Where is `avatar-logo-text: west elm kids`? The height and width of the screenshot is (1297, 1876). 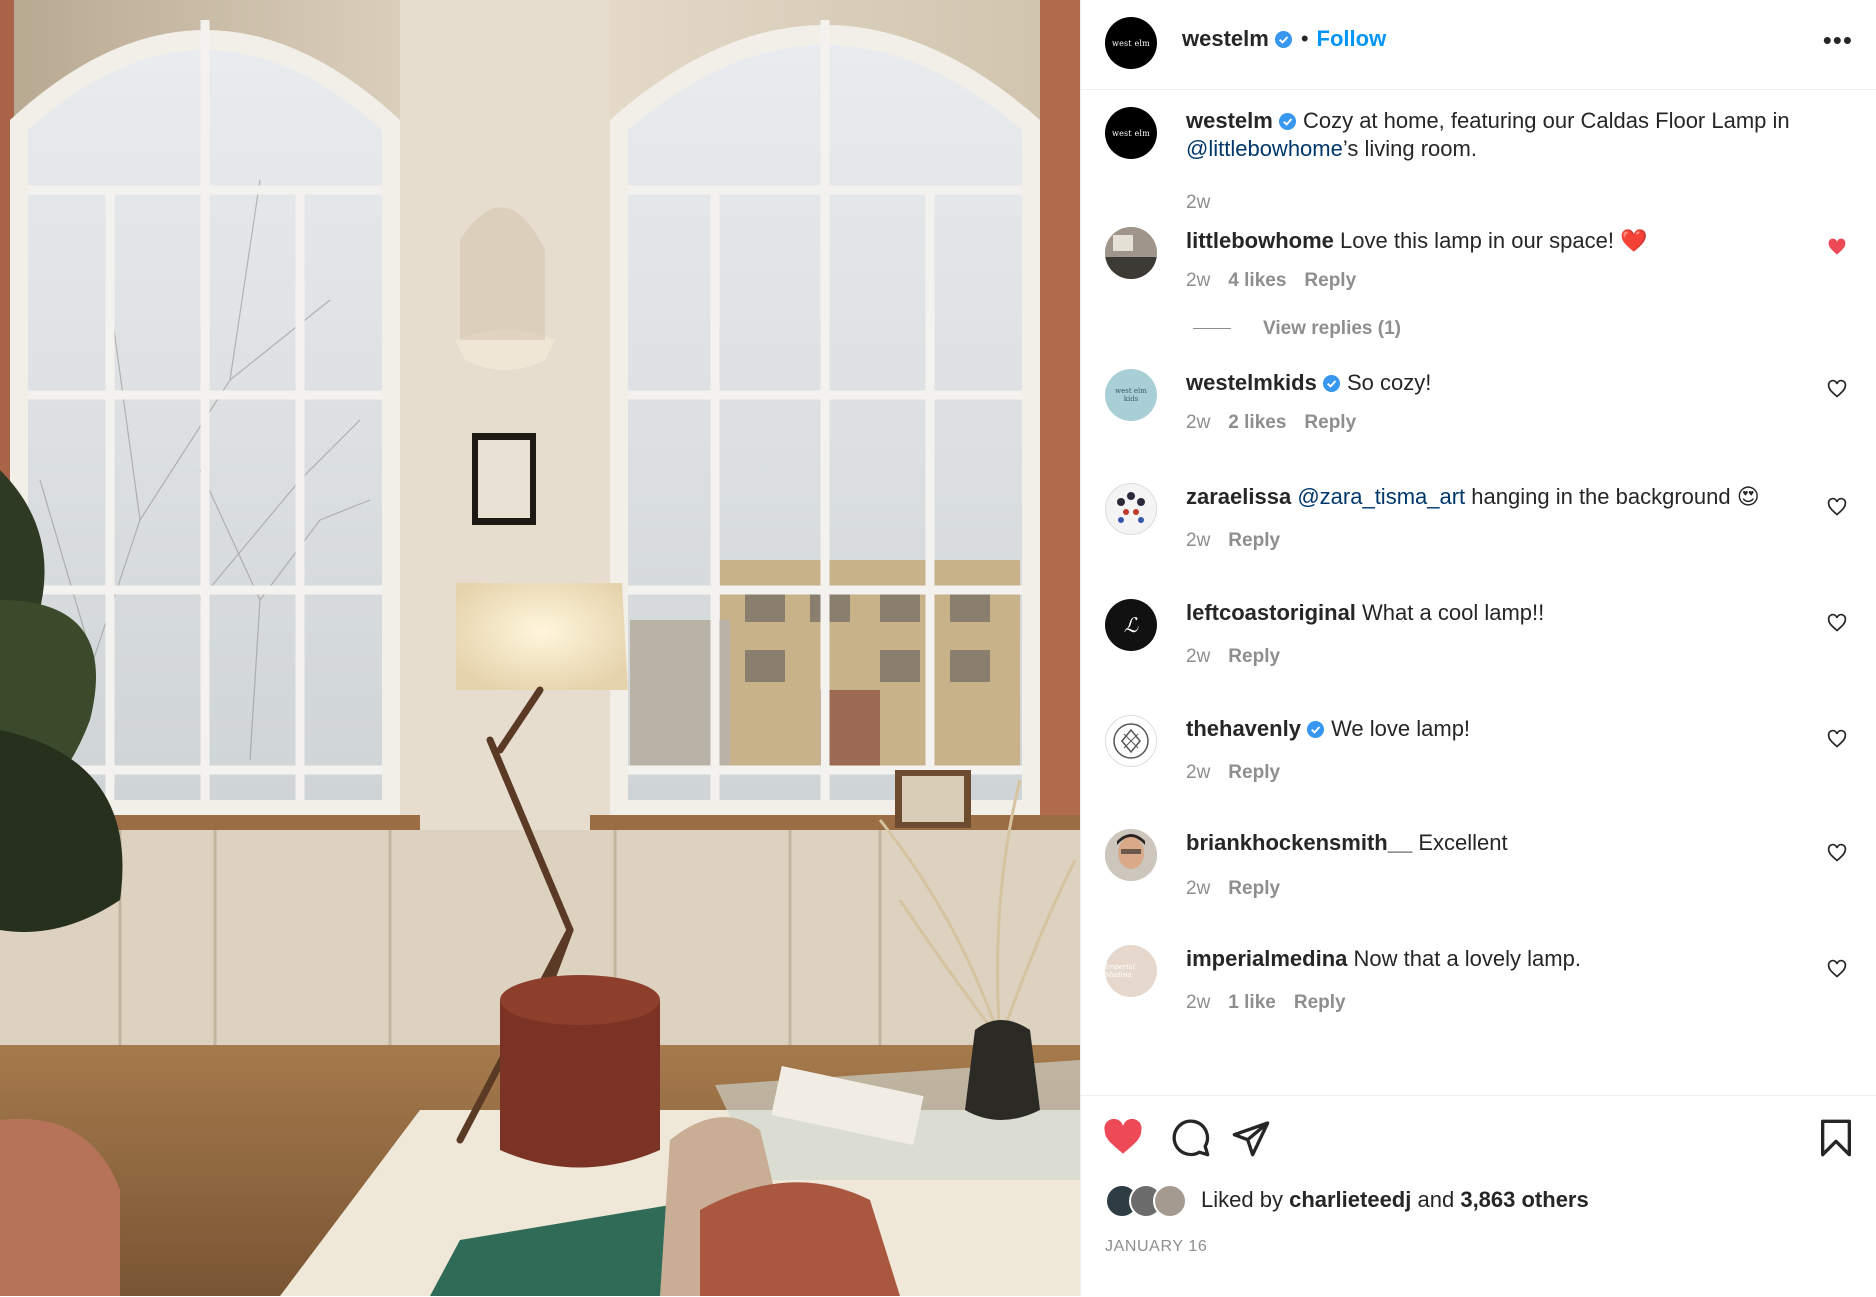 avatar-logo-text: west elm kids is located at coordinates (1131, 395).